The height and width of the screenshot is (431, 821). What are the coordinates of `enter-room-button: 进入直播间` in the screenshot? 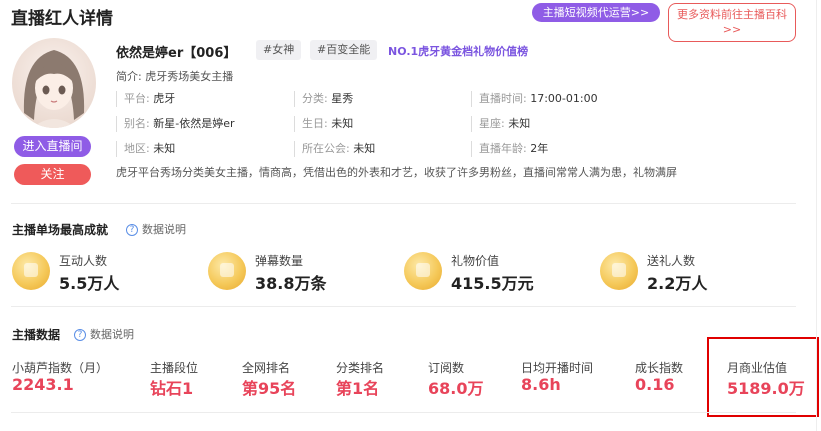 It's located at (52, 146).